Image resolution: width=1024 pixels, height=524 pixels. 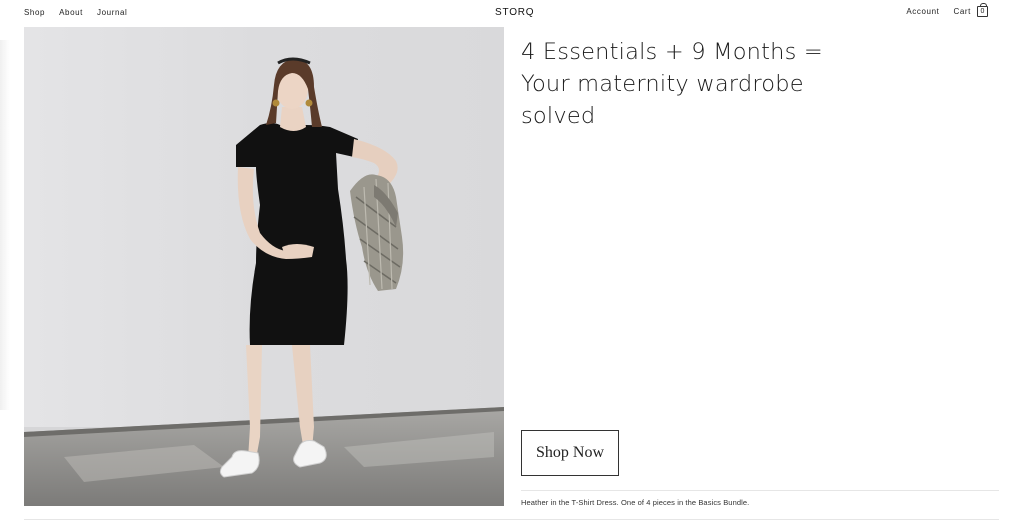 I want to click on headline-line-2: Your maternity wardrobe, so click(x=662, y=84).